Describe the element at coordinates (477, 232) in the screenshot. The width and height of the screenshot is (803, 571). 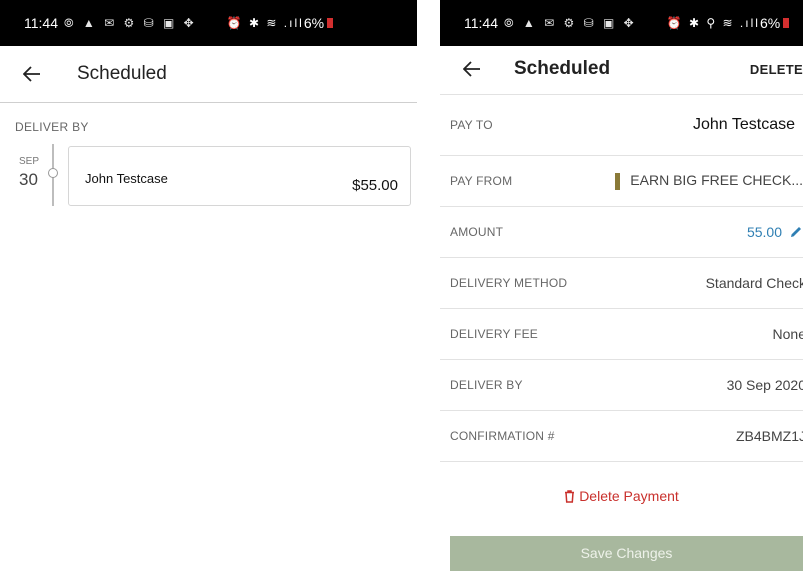
I see `amount-label: AMOUNT` at that location.